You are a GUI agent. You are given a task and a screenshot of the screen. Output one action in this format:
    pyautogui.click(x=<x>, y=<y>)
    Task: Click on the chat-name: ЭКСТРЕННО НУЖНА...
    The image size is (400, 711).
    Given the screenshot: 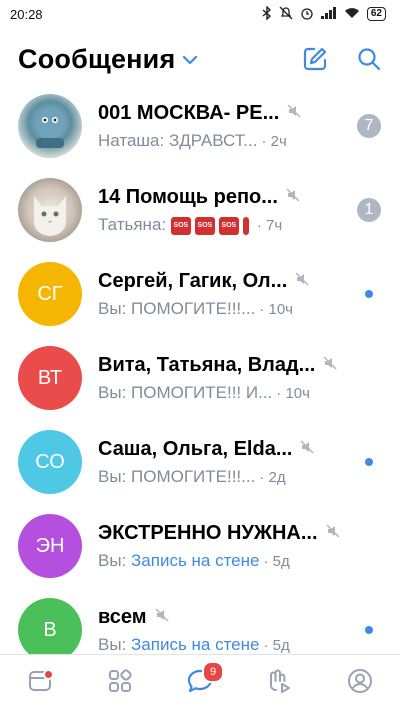 What is the action you would take?
    pyautogui.click(x=208, y=532)
    